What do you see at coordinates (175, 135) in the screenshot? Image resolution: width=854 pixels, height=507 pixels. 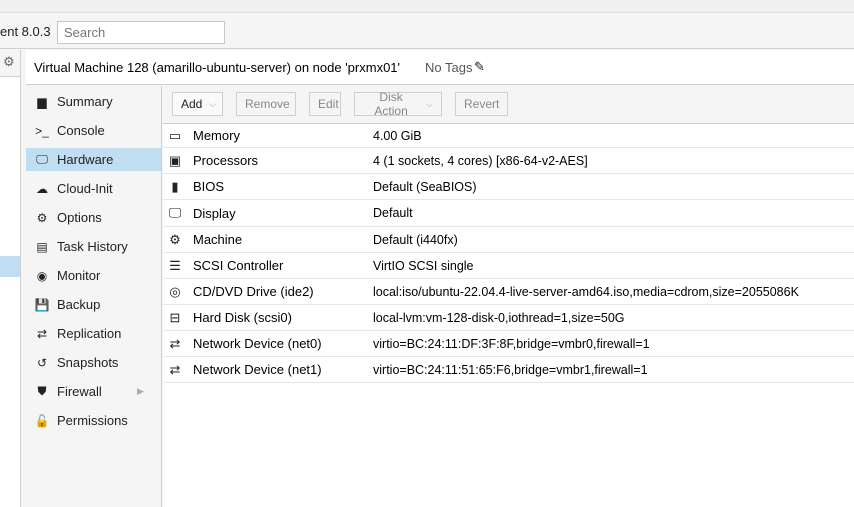 I see `memory-icon: ▭` at bounding box center [175, 135].